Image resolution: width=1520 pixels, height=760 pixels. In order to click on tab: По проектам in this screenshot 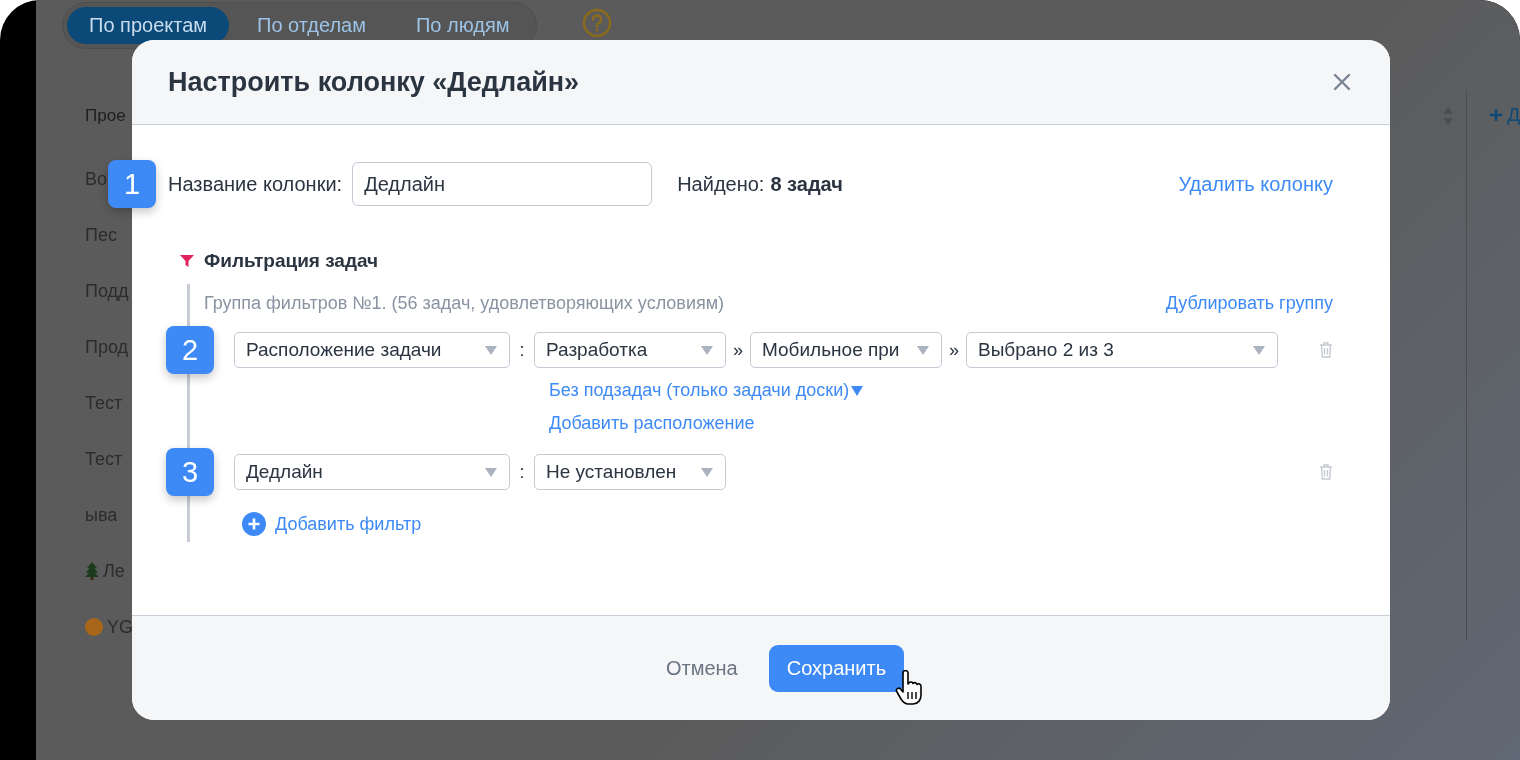, I will do `click(148, 25)`.